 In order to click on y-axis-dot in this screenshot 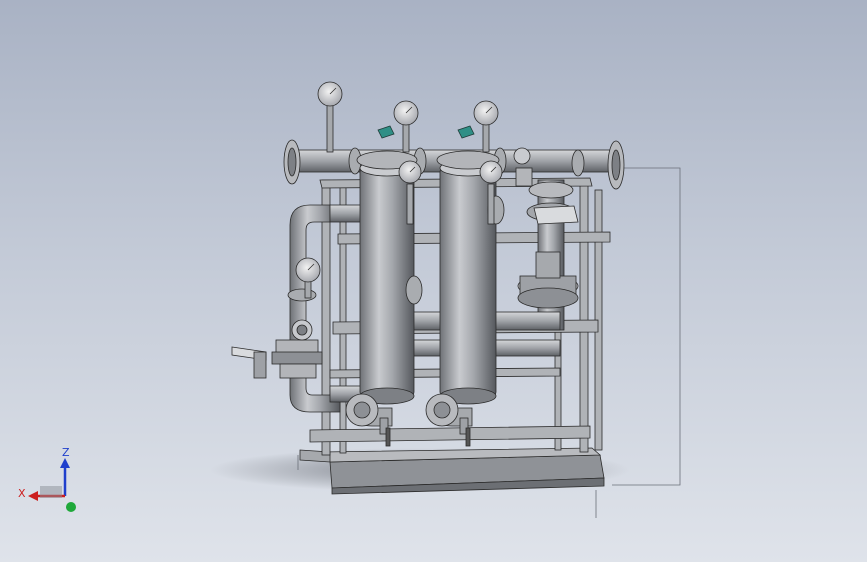, I will do `click(71, 507)`.